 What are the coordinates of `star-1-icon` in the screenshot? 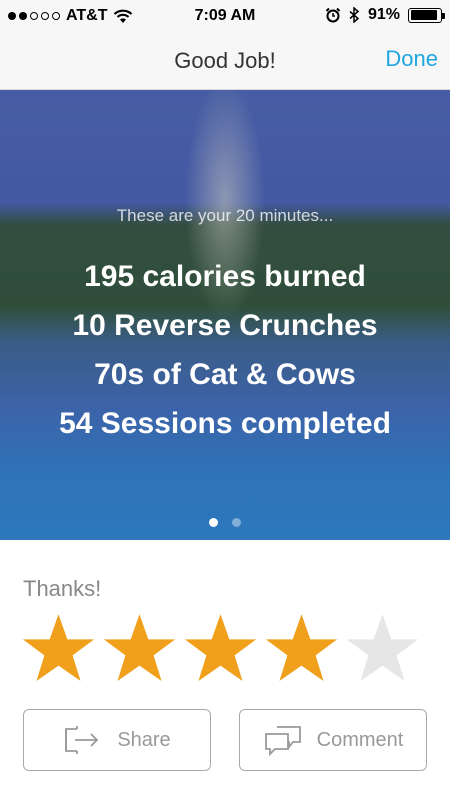 It's located at (58, 649).